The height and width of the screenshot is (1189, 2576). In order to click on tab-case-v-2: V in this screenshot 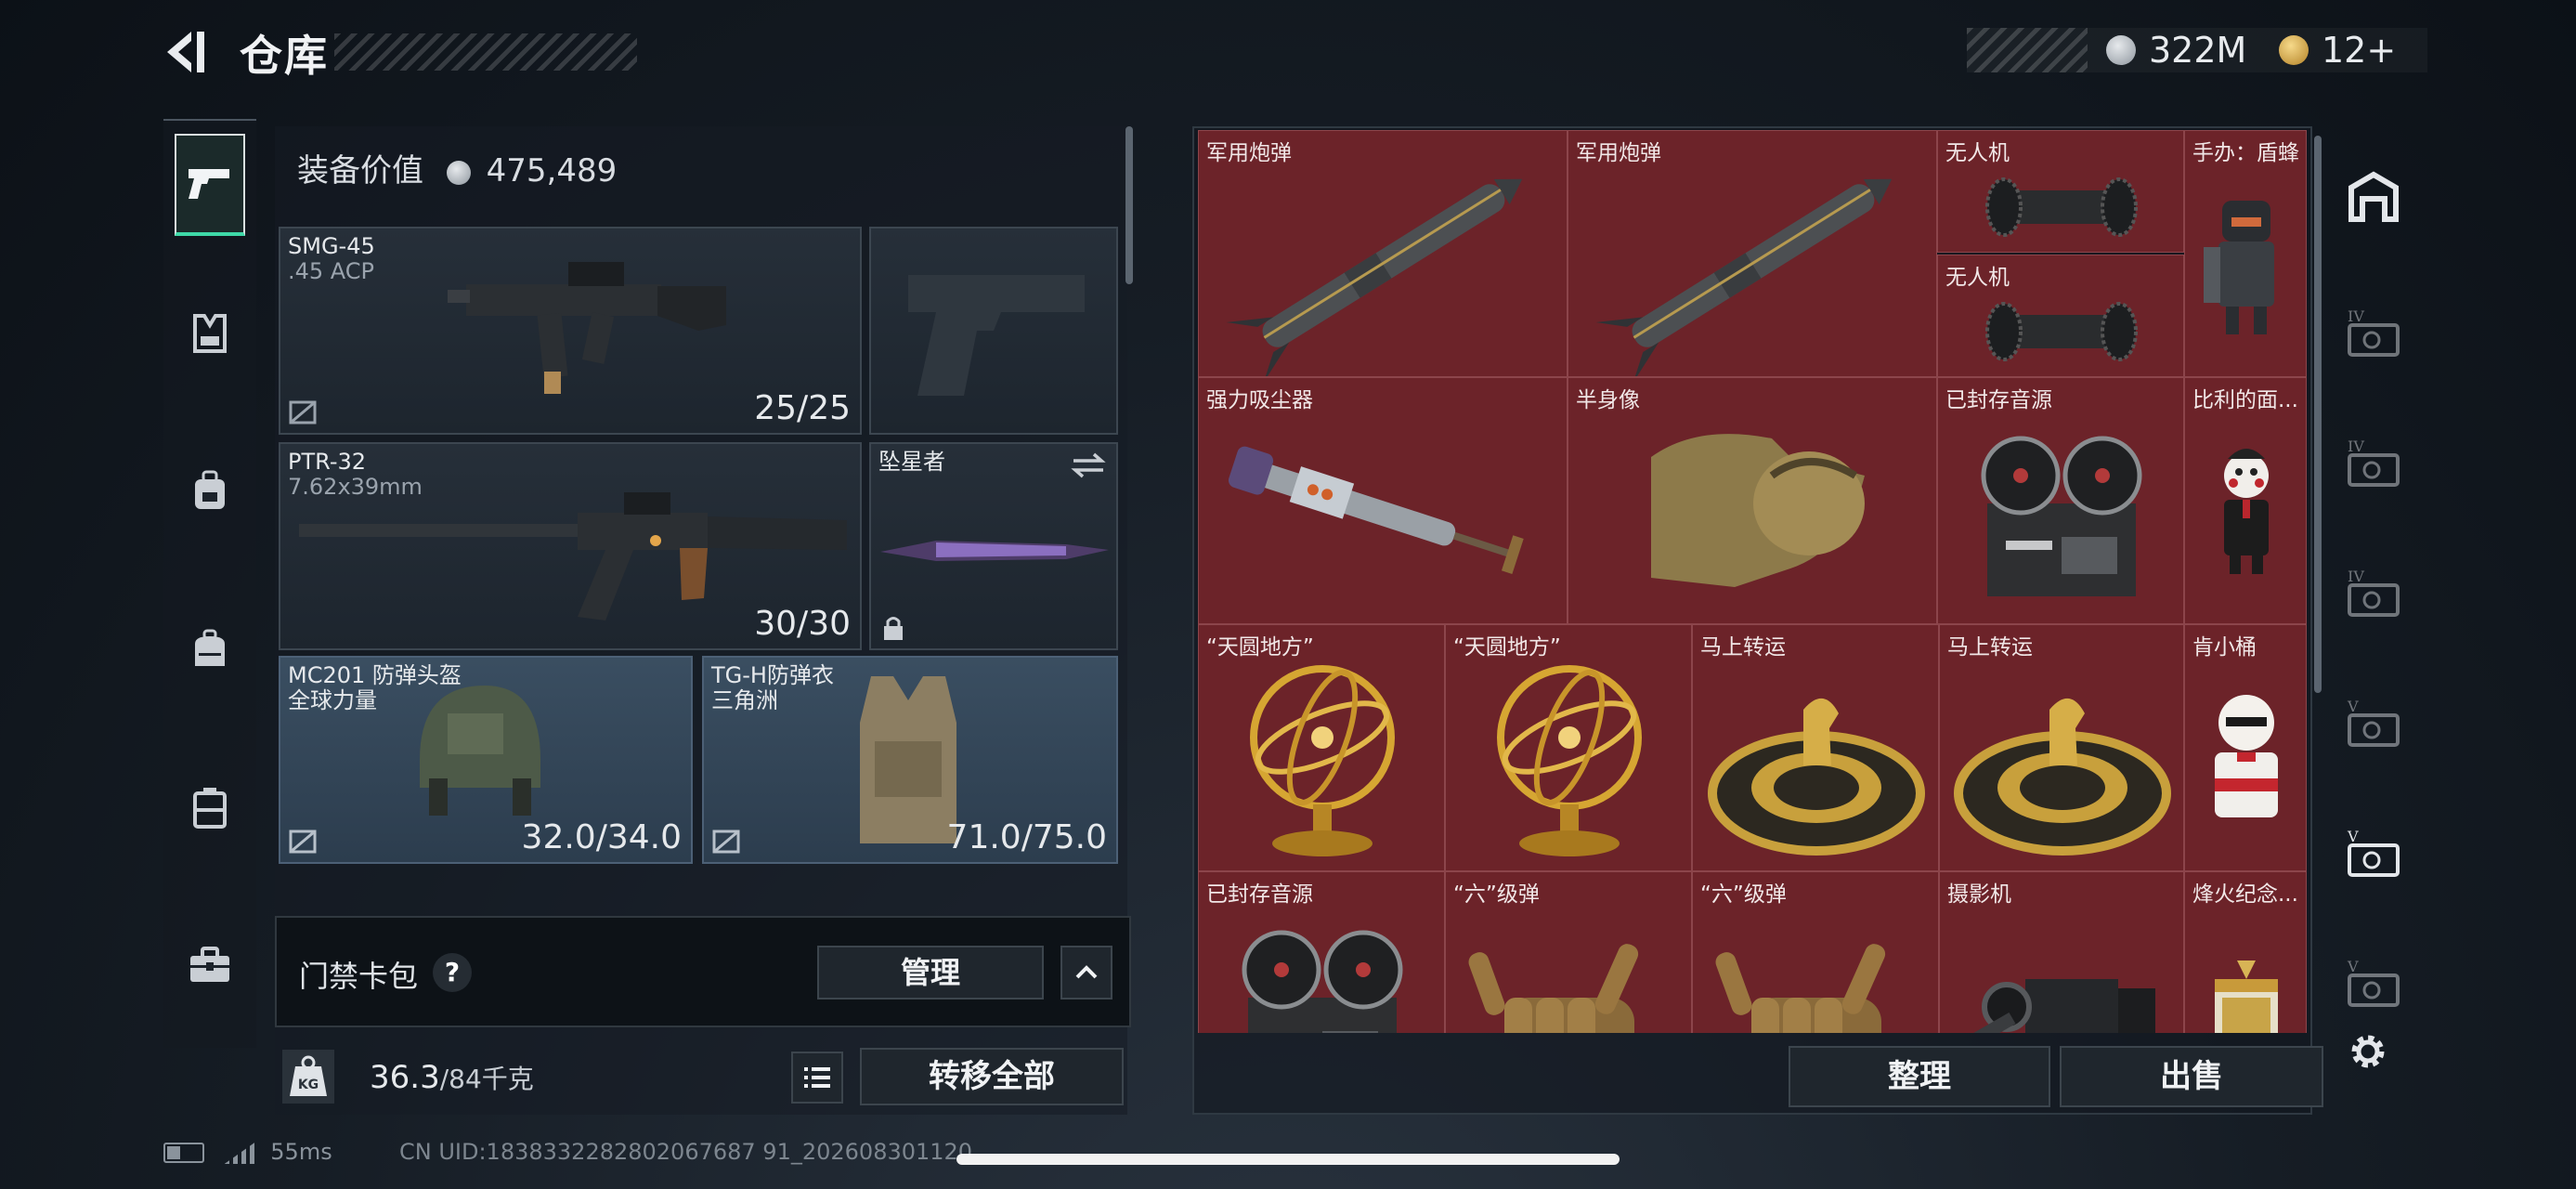, I will do `click(2373, 852)`.